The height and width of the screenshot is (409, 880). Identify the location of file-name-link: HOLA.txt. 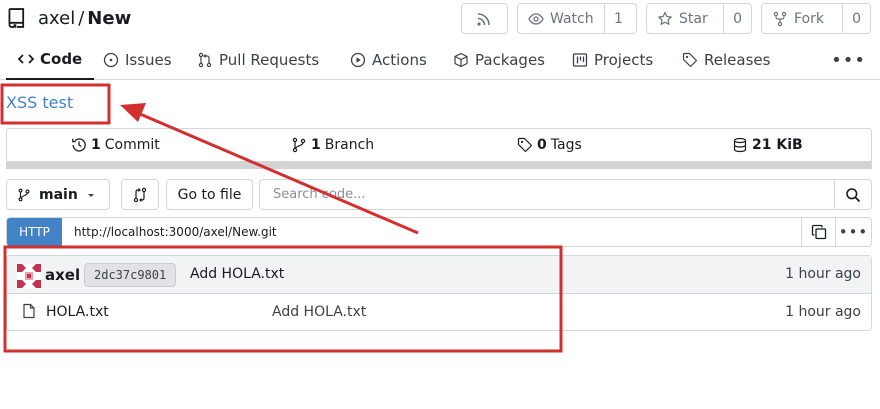
(77, 312).